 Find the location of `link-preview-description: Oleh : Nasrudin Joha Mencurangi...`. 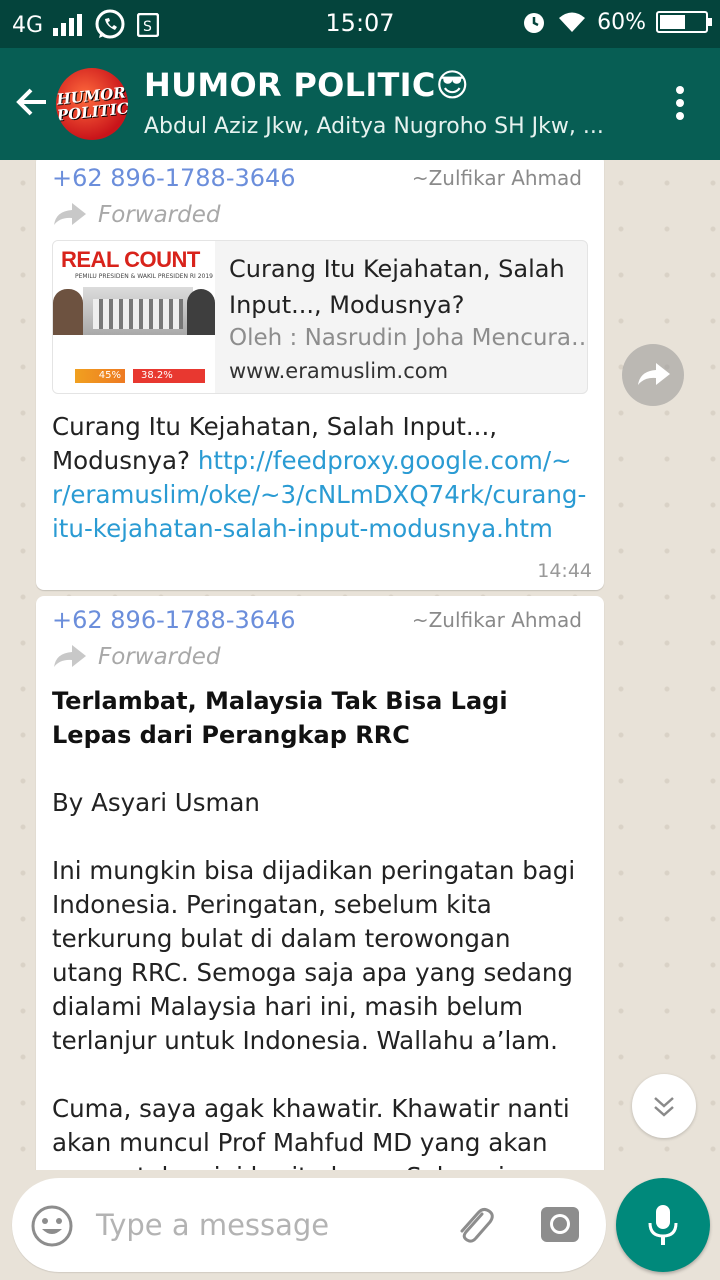

link-preview-description: Oleh : Nasrudin Joha Mencurangi... is located at coordinates (408, 338).